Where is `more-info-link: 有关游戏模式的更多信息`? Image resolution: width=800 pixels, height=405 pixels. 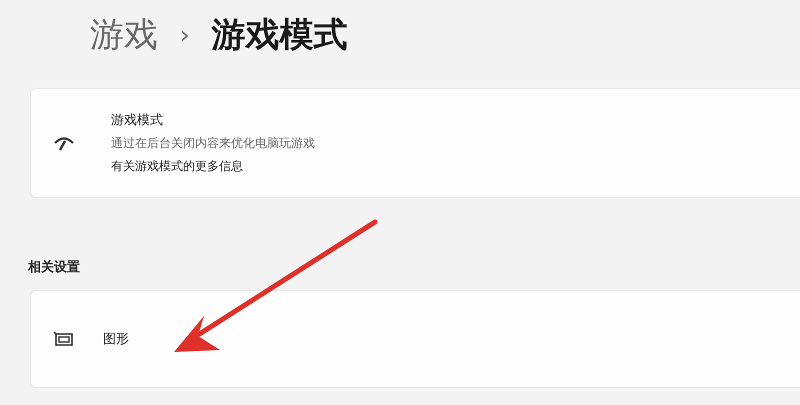 more-info-link: 有关游戏模式的更多信息 is located at coordinates (213, 166).